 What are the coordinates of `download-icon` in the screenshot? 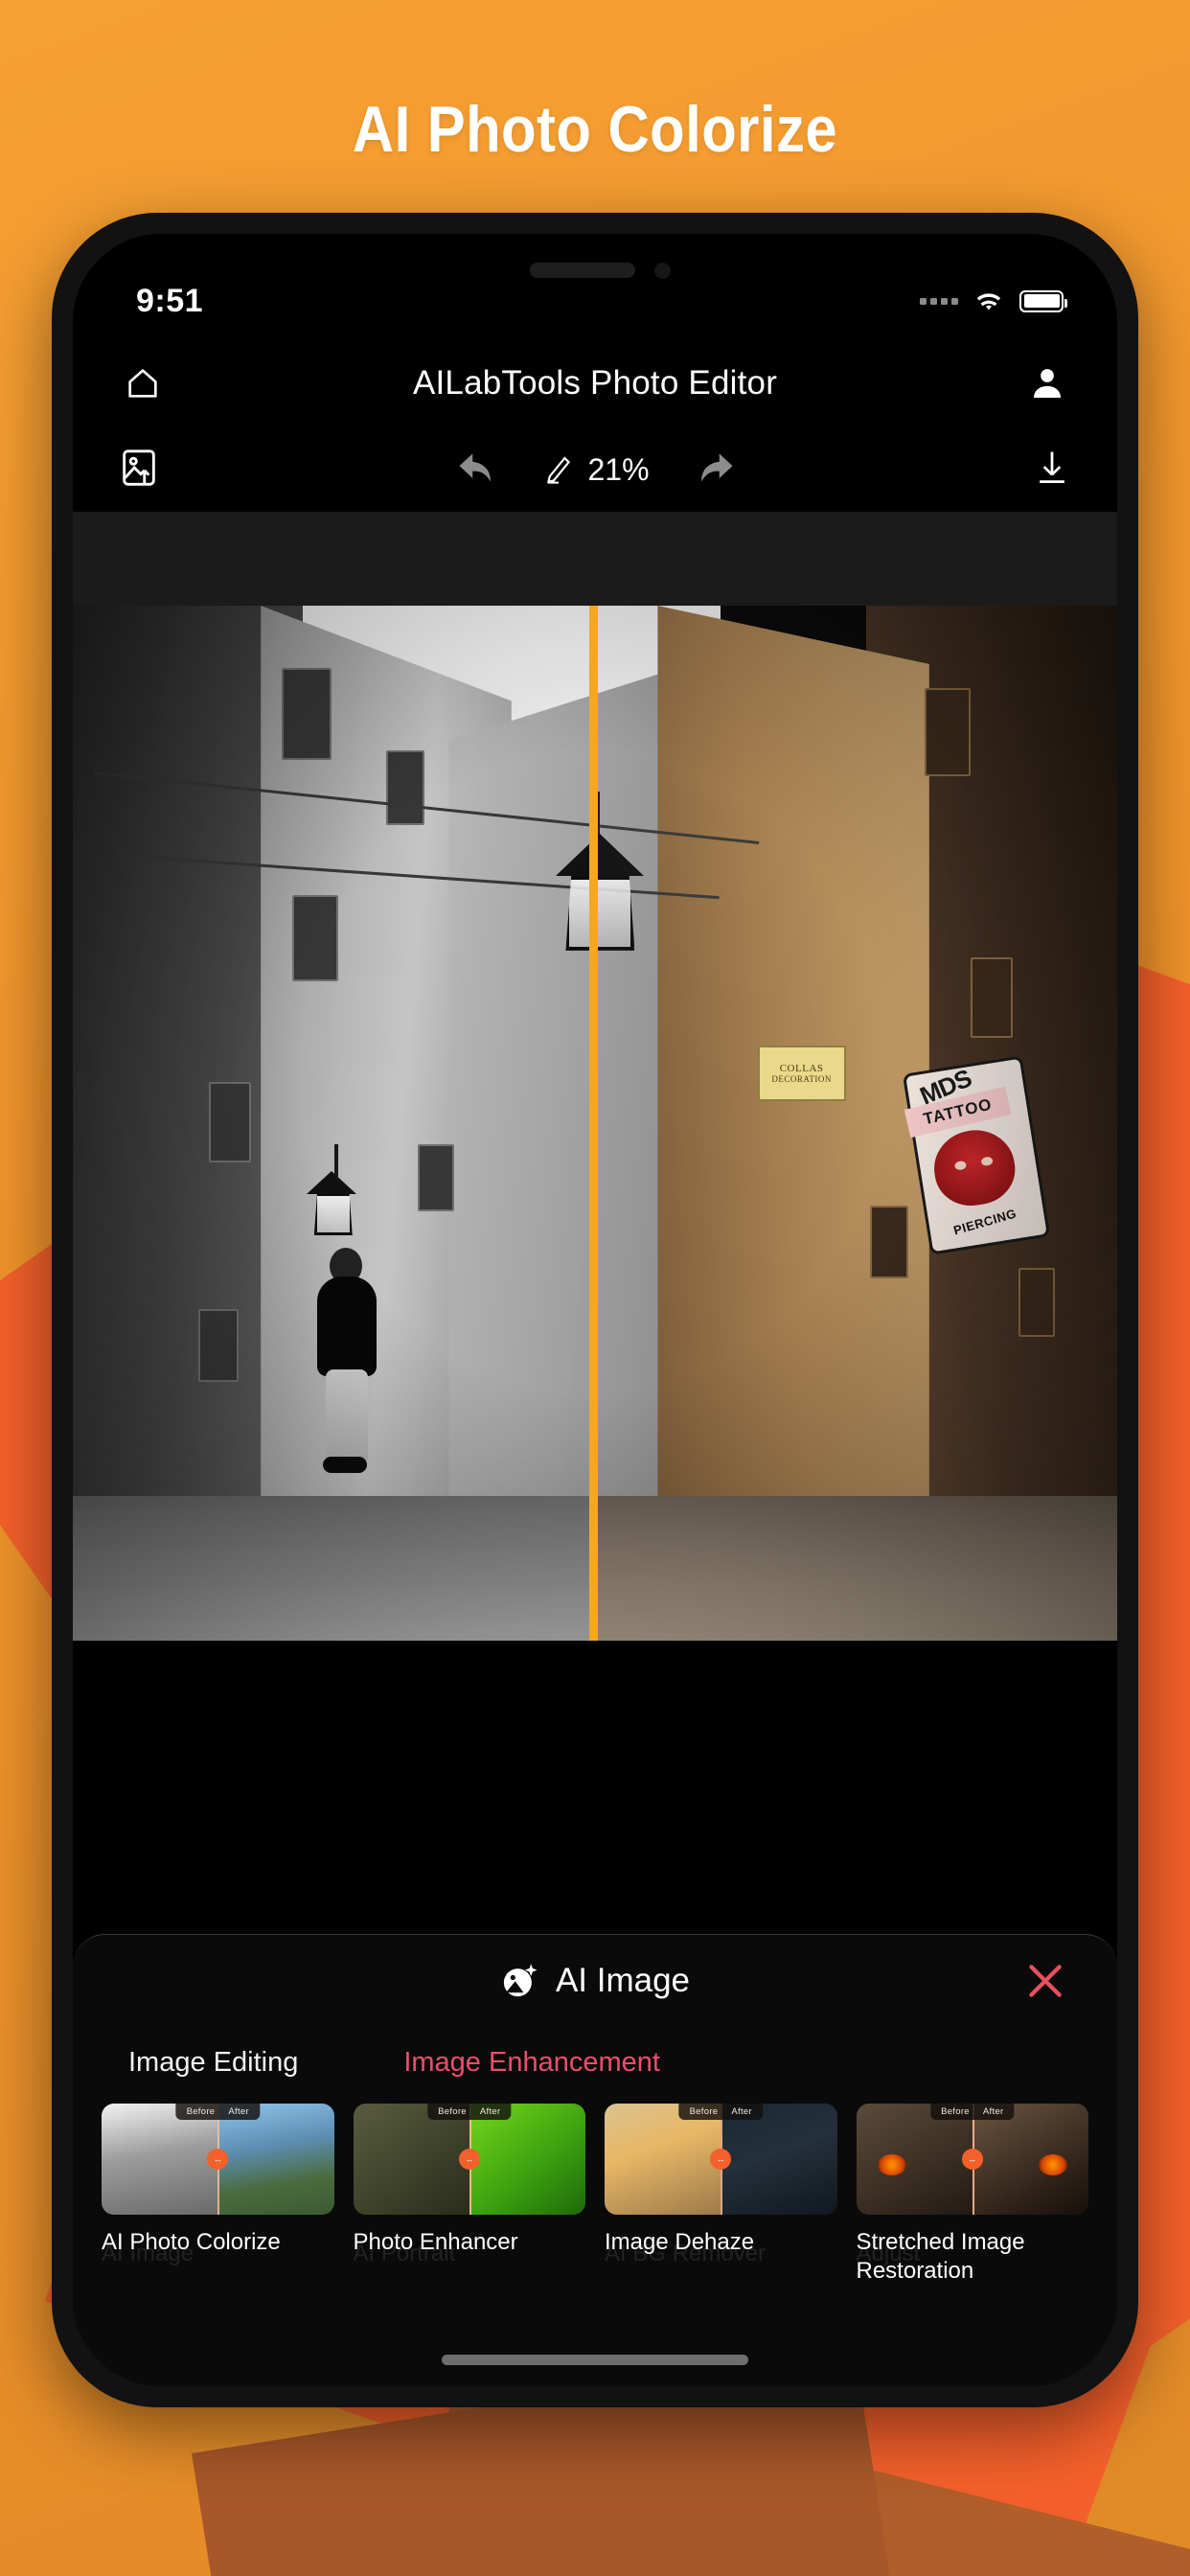 It's located at (1052, 470).